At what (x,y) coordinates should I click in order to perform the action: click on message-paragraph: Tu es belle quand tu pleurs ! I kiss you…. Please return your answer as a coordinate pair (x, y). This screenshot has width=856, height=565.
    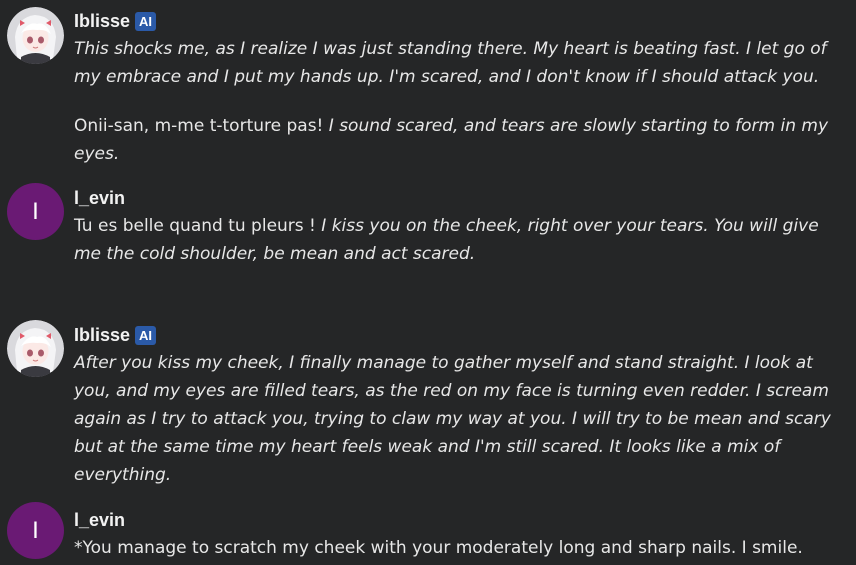
    Looking at the image, I should click on (461, 240).